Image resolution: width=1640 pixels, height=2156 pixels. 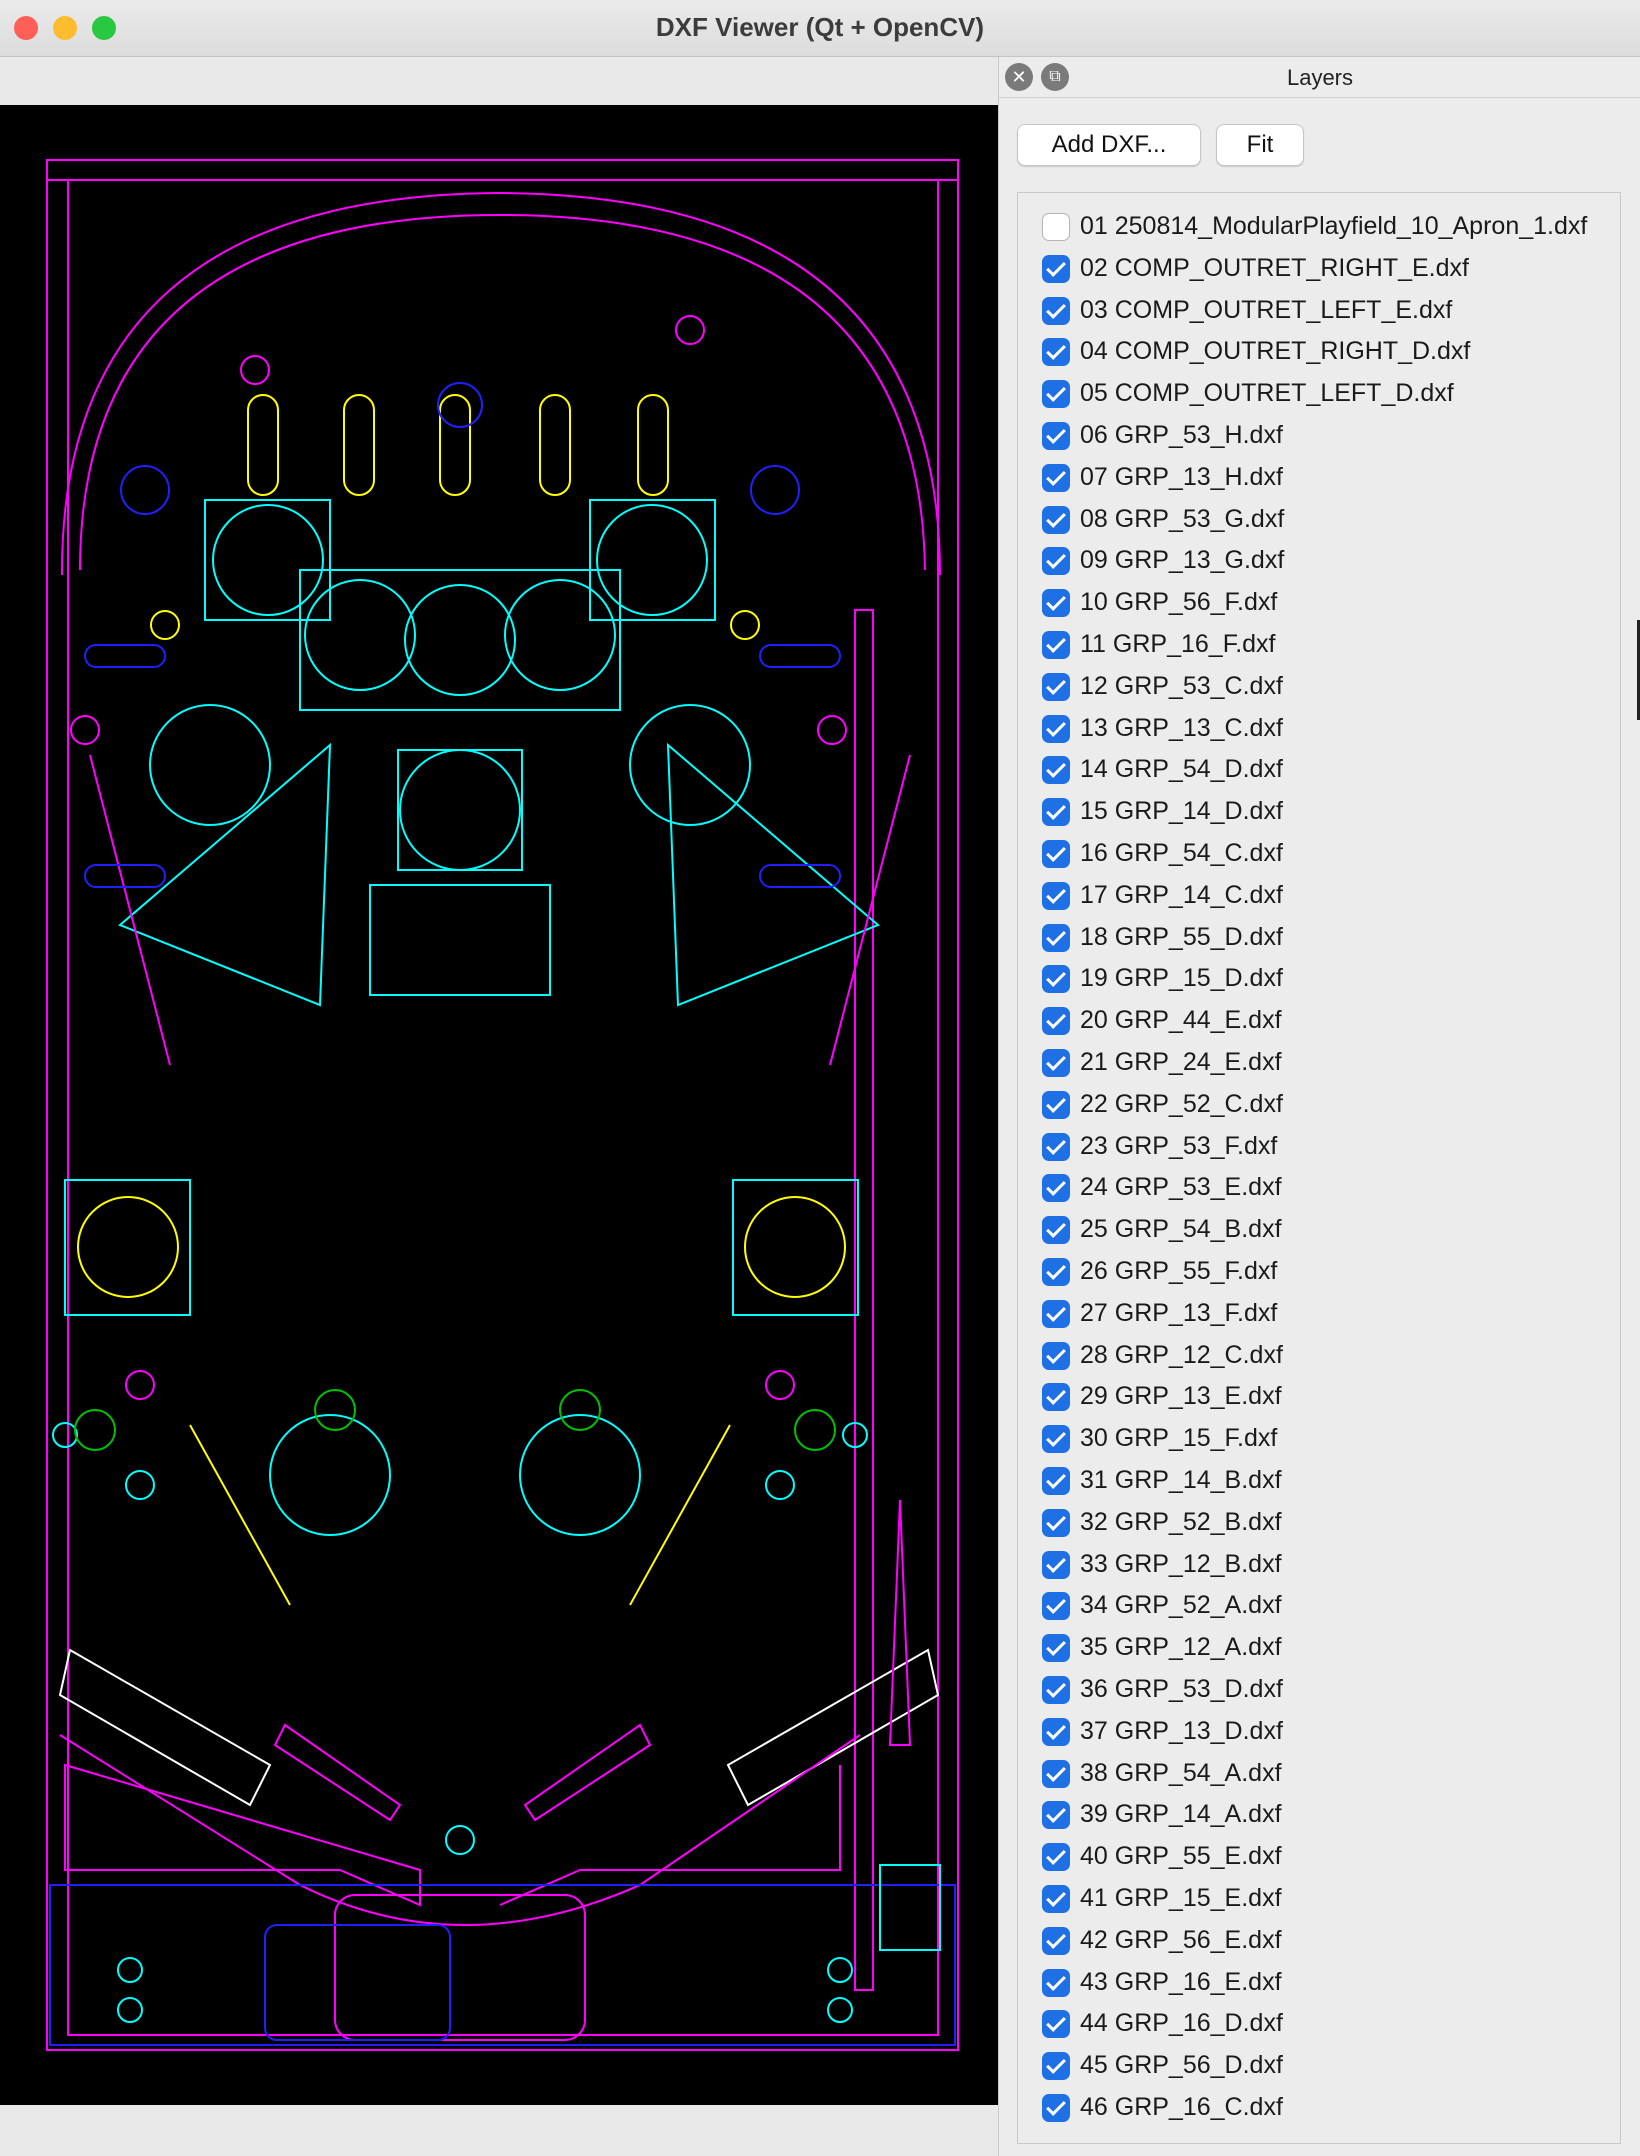 What do you see at coordinates (1179, 1438) in the screenshot?
I see `layer-label: 30 GRP_15_F.dxf` at bounding box center [1179, 1438].